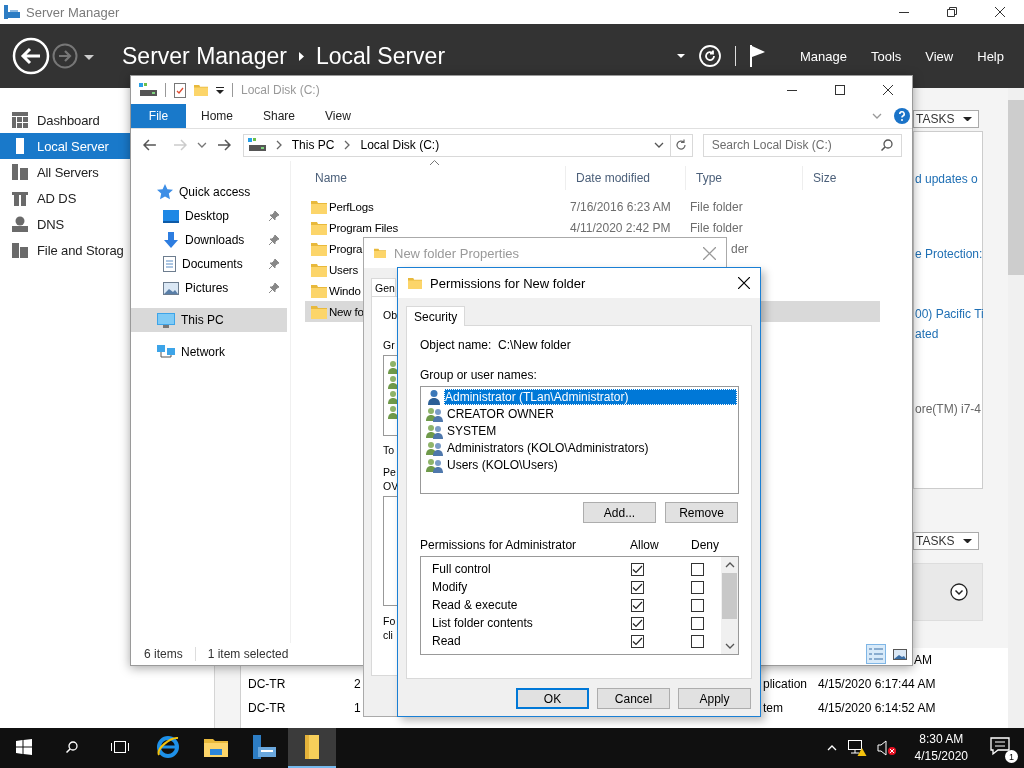 Image resolution: width=1024 pixels, height=768 pixels. What do you see at coordinates (447, 641) in the screenshot?
I see `permission-name: Read` at bounding box center [447, 641].